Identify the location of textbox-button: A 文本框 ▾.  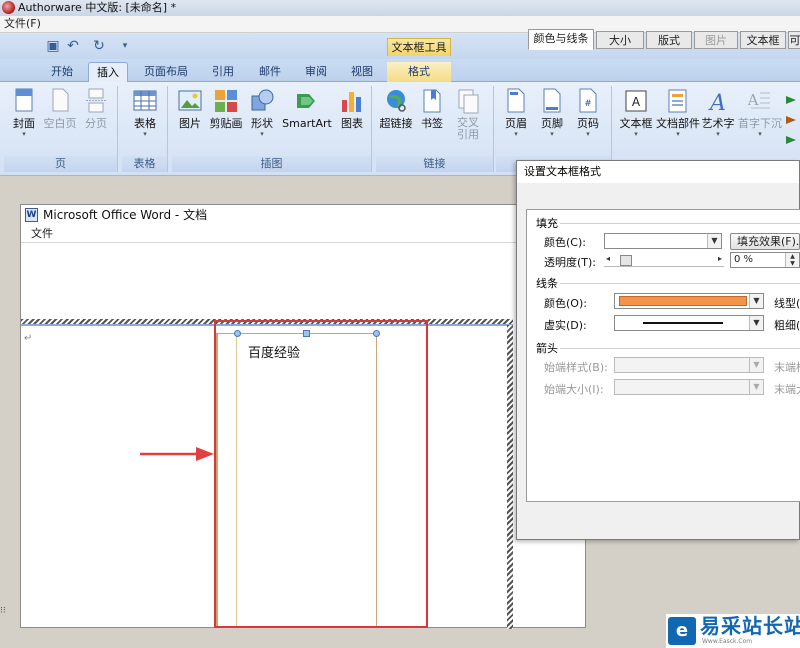
(636, 123).